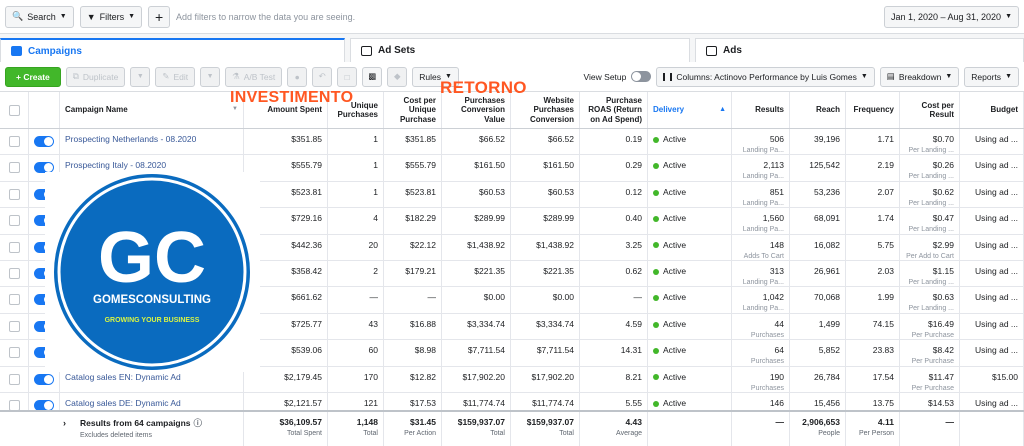  What do you see at coordinates (941, 376) in the screenshot?
I see `cost-per-result-value: $11.47` at bounding box center [941, 376].